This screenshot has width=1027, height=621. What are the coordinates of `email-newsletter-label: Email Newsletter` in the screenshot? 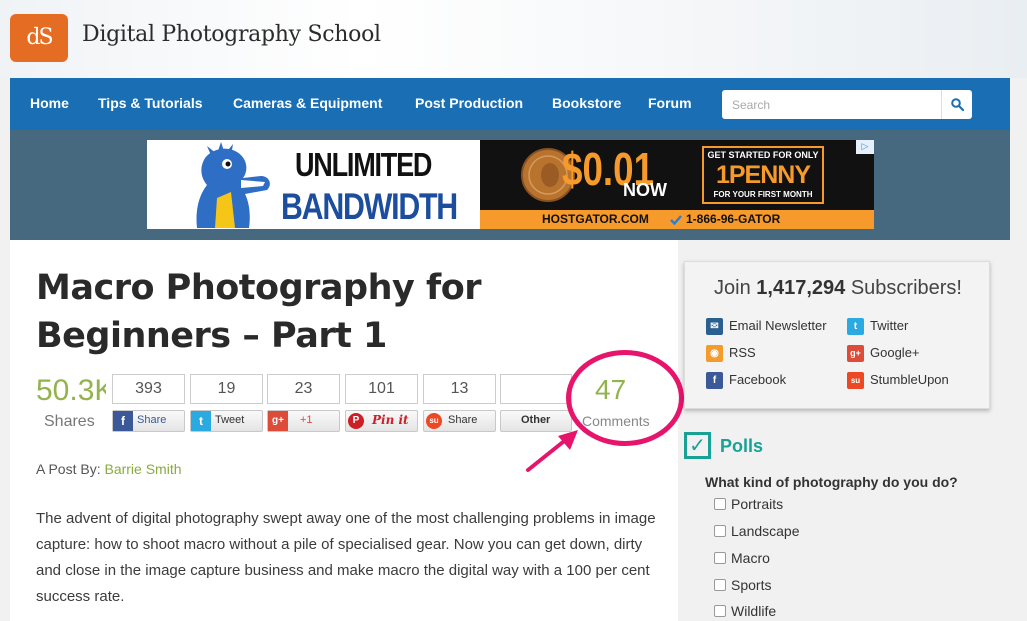 It's located at (778, 325).